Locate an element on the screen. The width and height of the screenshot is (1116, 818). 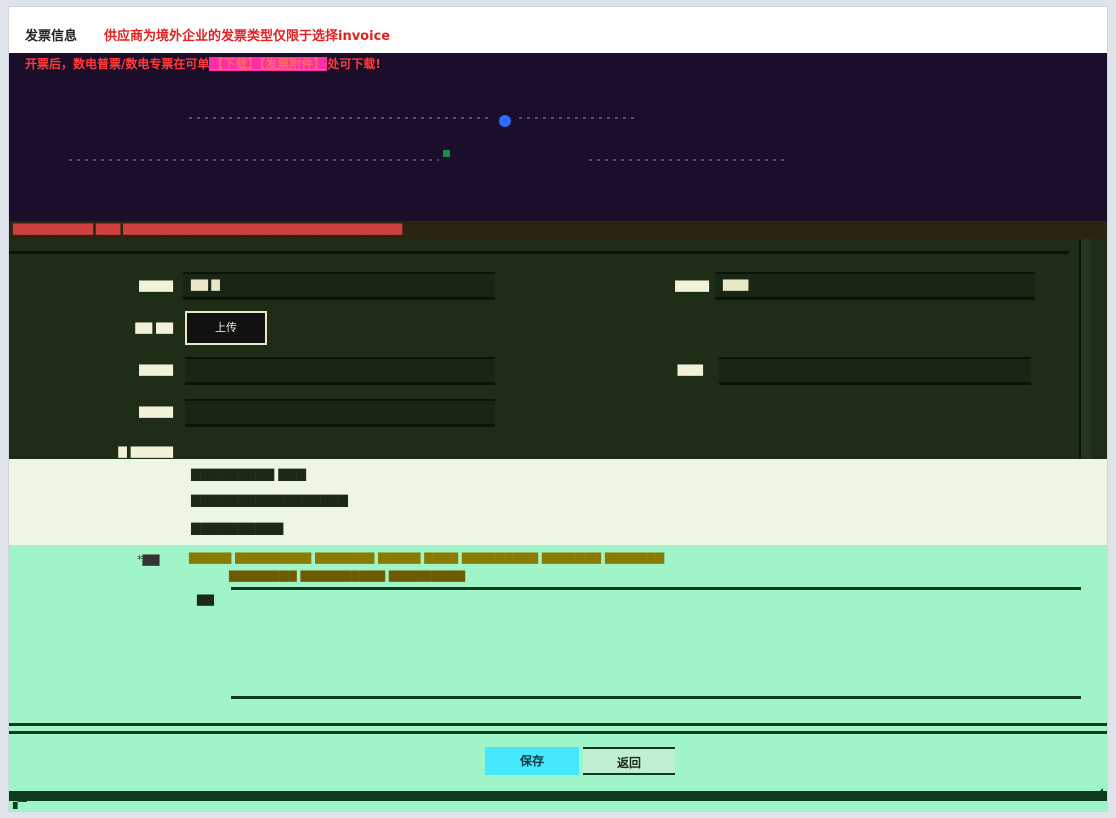
remarks-textarea is located at coordinates (656, 643).